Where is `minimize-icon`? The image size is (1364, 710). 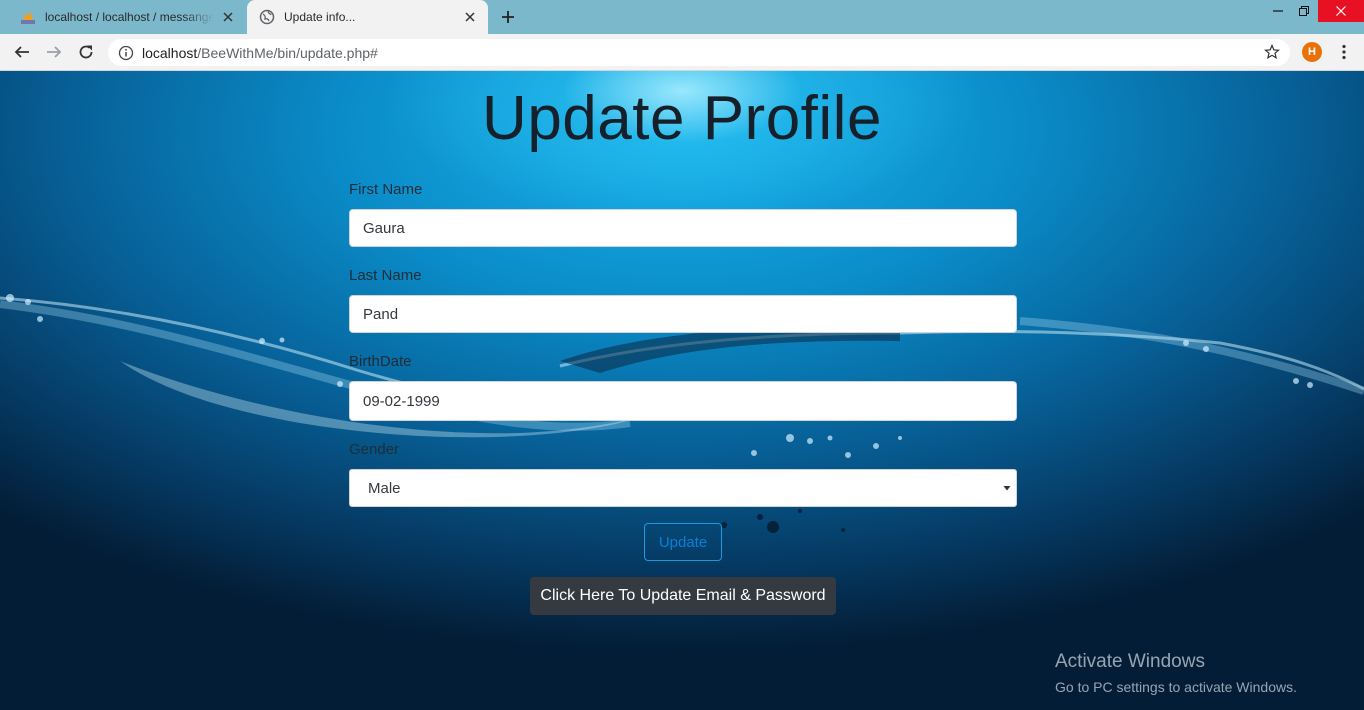 minimize-icon is located at coordinates (1278, 11).